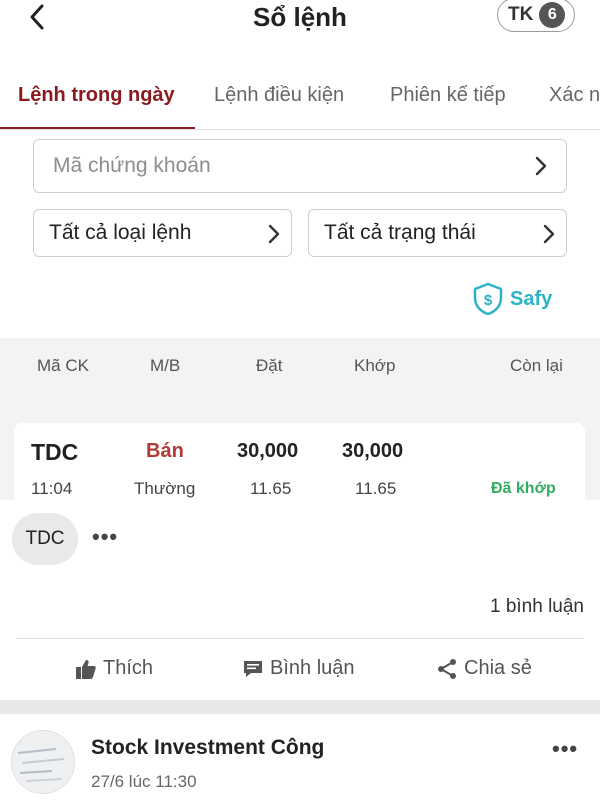 The width and height of the screenshot is (600, 800). I want to click on column-header-symbol: Mã CK, so click(63, 365).